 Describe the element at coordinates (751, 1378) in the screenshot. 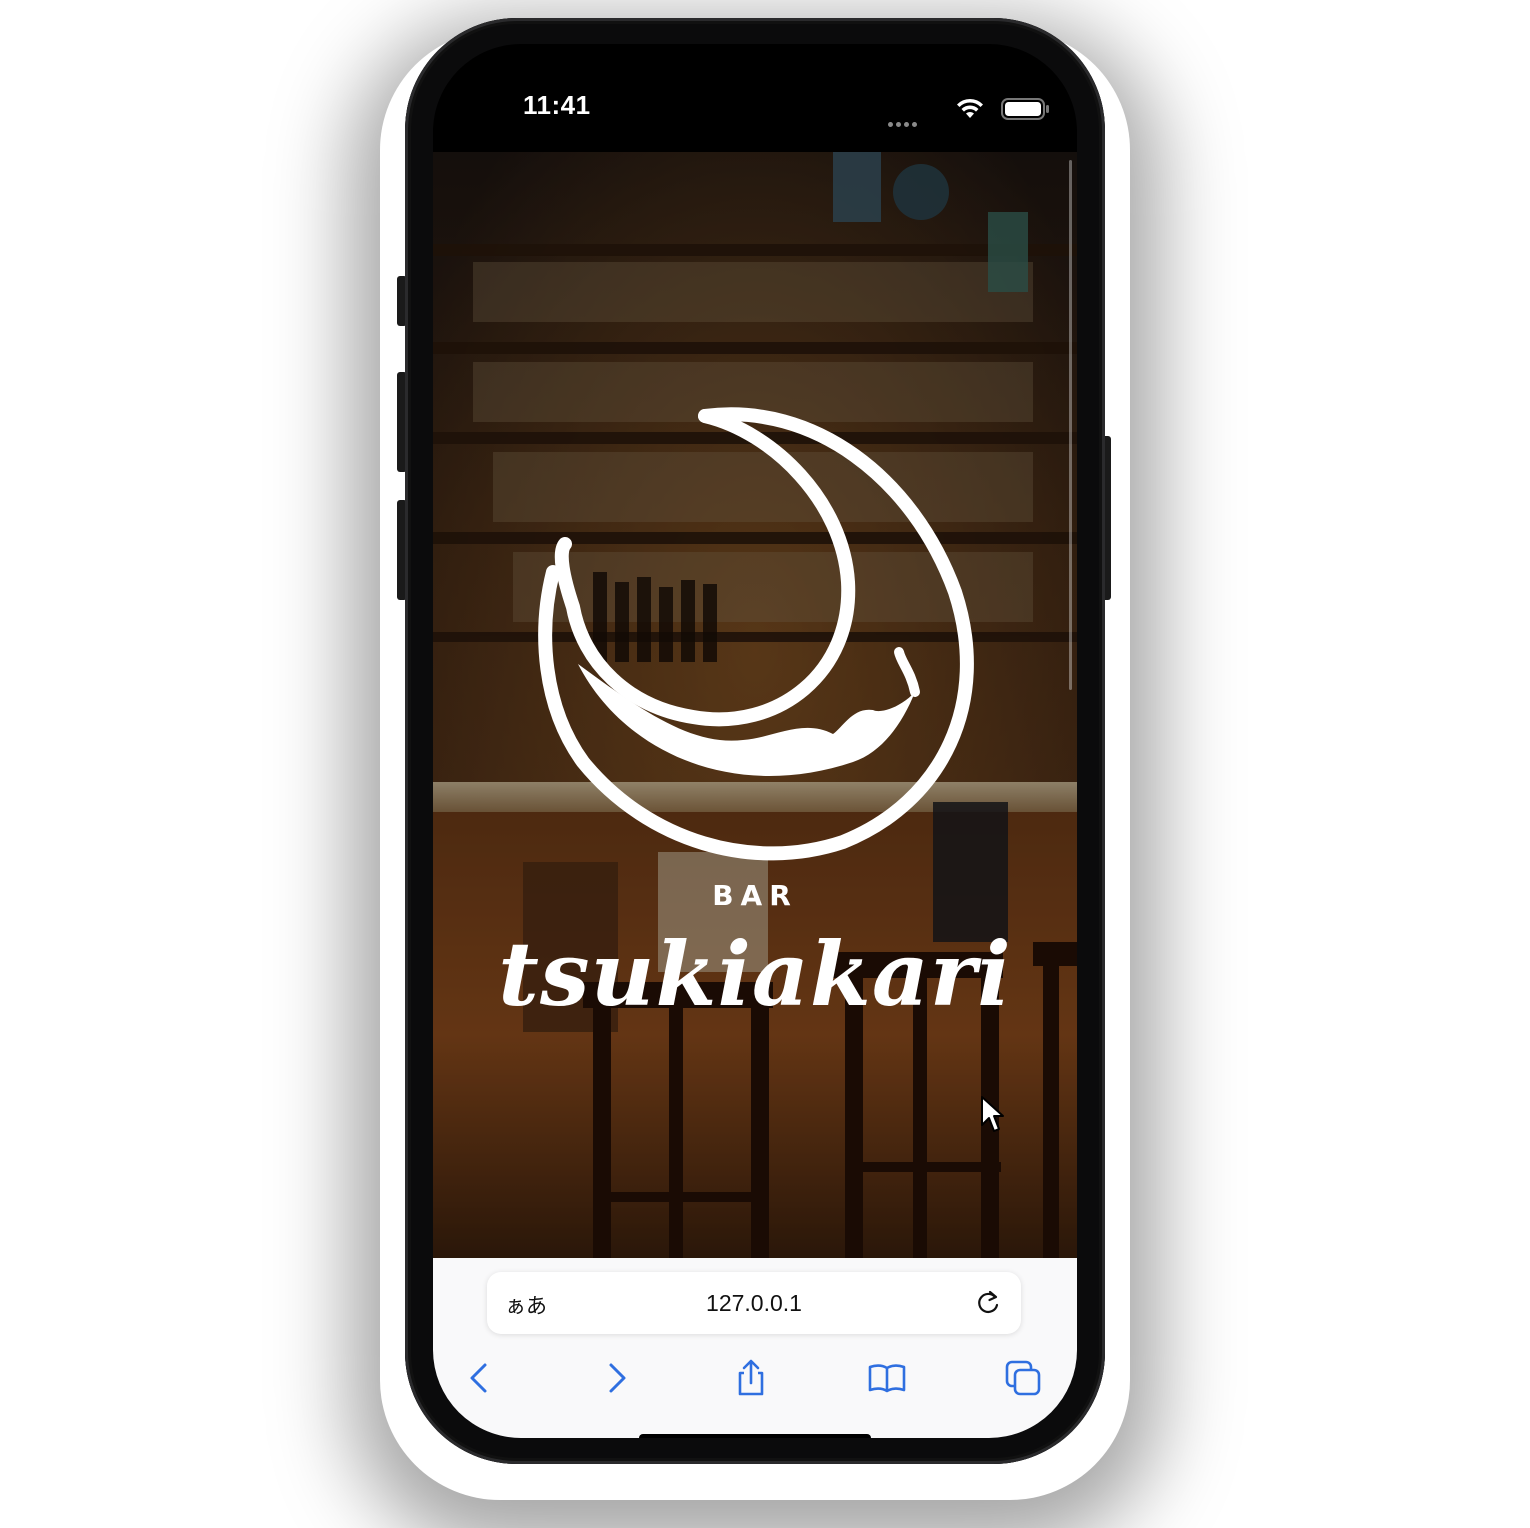

I see `share-icon` at that location.